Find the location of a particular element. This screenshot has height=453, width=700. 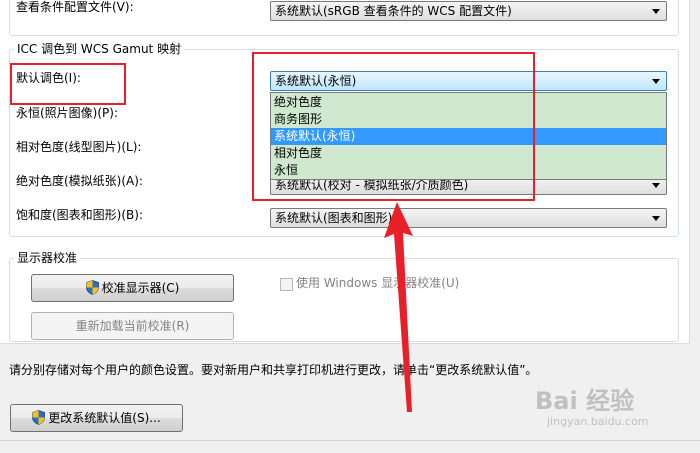

calibrate-display-label: 校准显示器(C) is located at coordinates (140, 288).